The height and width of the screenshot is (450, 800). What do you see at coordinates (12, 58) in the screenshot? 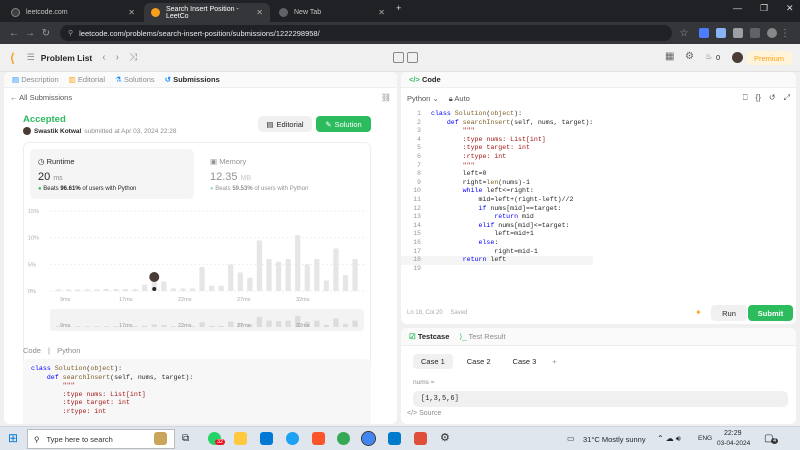
I see `leetcode-logo: ⟨` at bounding box center [12, 58].